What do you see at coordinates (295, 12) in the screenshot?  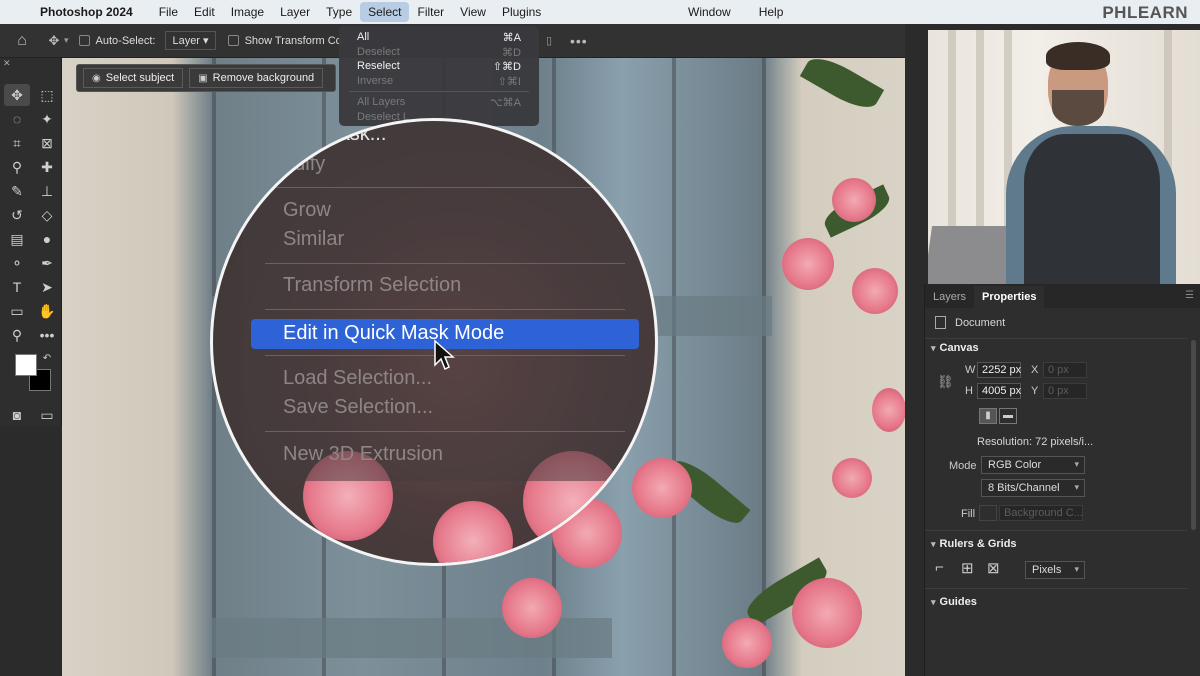 I see `menu-layer: Layer` at bounding box center [295, 12].